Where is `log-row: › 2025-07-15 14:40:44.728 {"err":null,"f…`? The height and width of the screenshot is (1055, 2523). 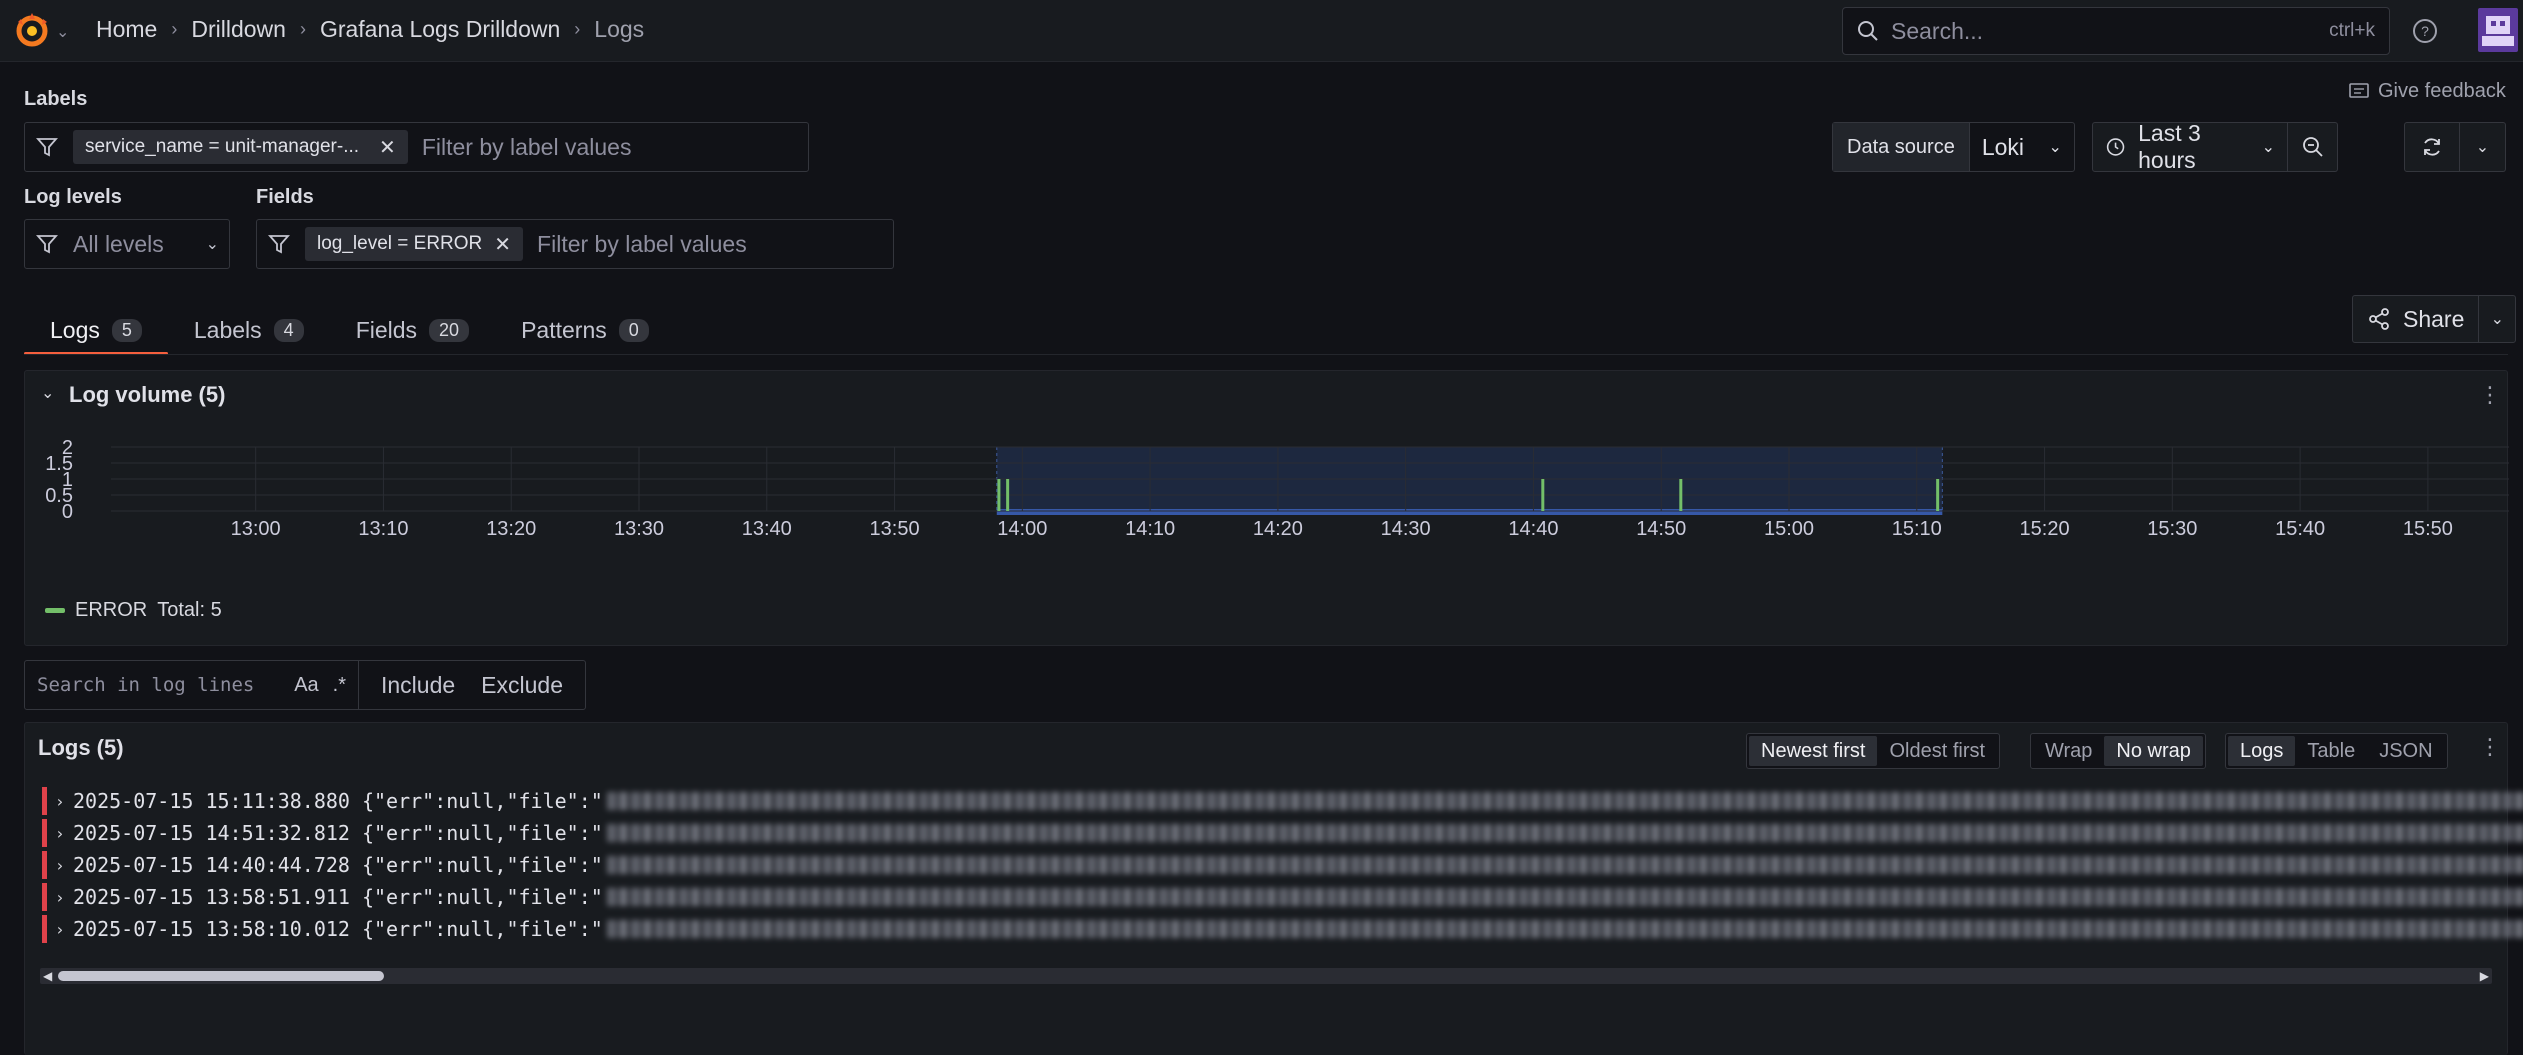 log-row: › 2025-07-15 14:40:44.728 {"err":null,"f… is located at coordinates (1282, 865).